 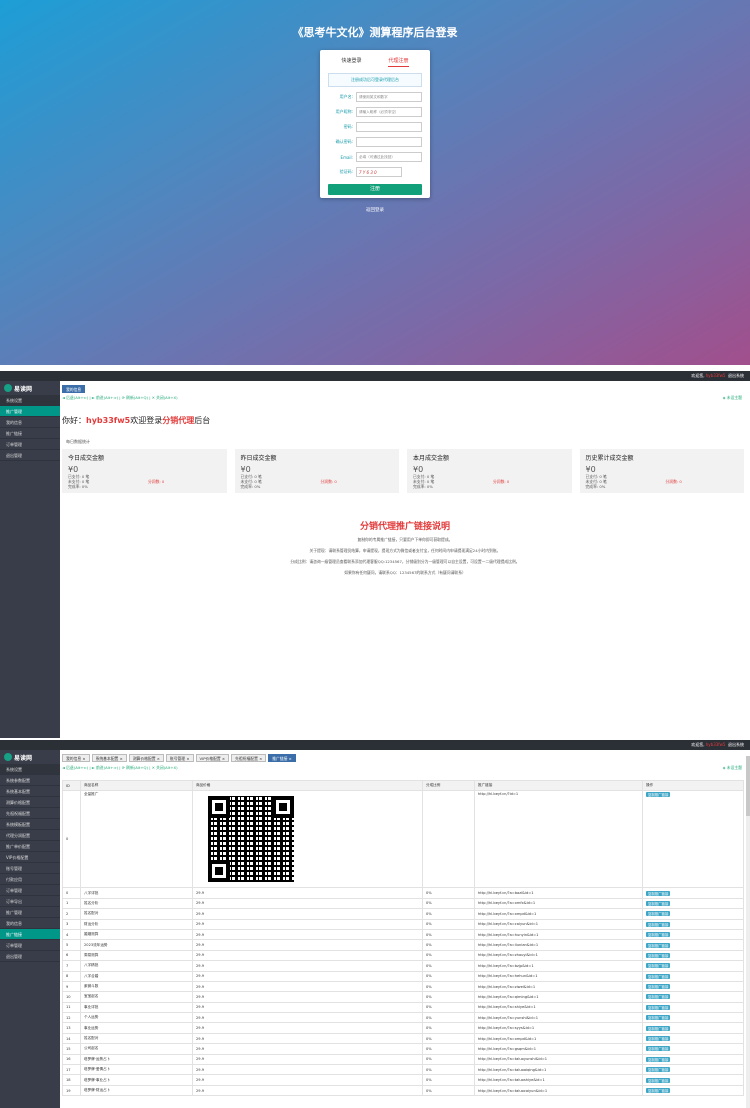 What do you see at coordinates (30, 901) in the screenshot?
I see `sidebar-item: 订单导出` at bounding box center [30, 901].